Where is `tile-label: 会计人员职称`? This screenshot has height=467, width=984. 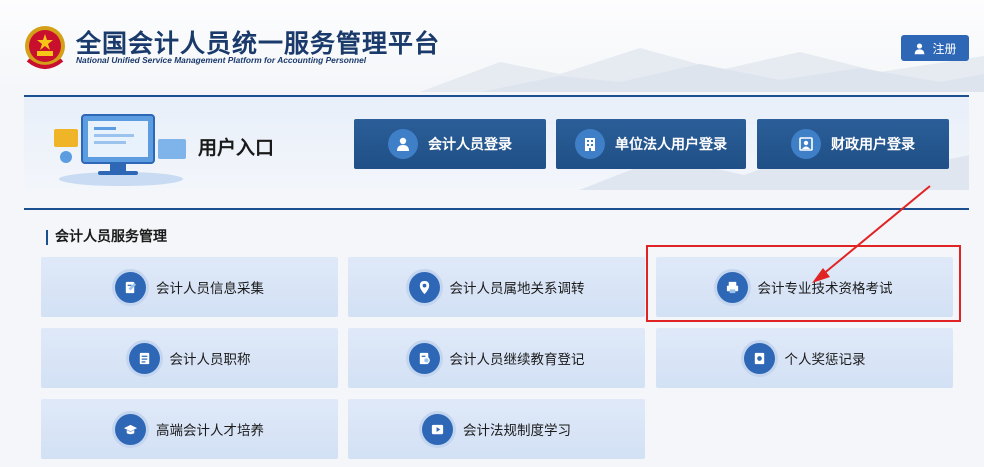 tile-label: 会计人员职称 is located at coordinates (210, 360).